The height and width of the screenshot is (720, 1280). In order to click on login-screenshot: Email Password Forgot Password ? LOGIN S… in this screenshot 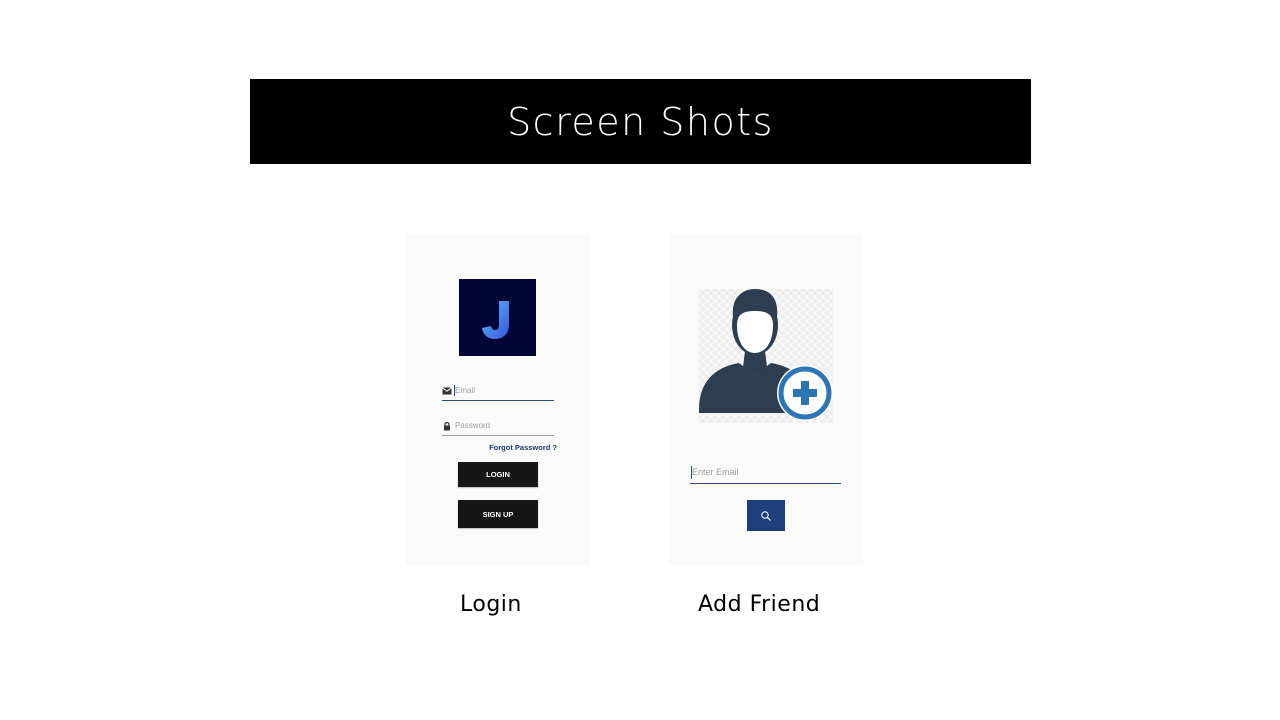, I will do `click(498, 399)`.